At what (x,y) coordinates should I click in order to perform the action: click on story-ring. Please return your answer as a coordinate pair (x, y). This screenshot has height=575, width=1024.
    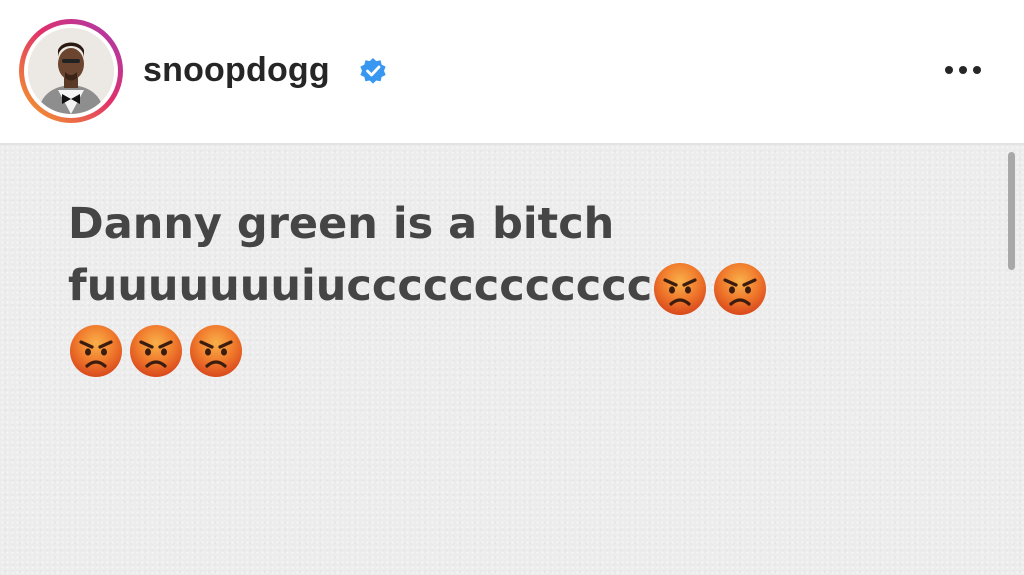
    Looking at the image, I should click on (71, 71).